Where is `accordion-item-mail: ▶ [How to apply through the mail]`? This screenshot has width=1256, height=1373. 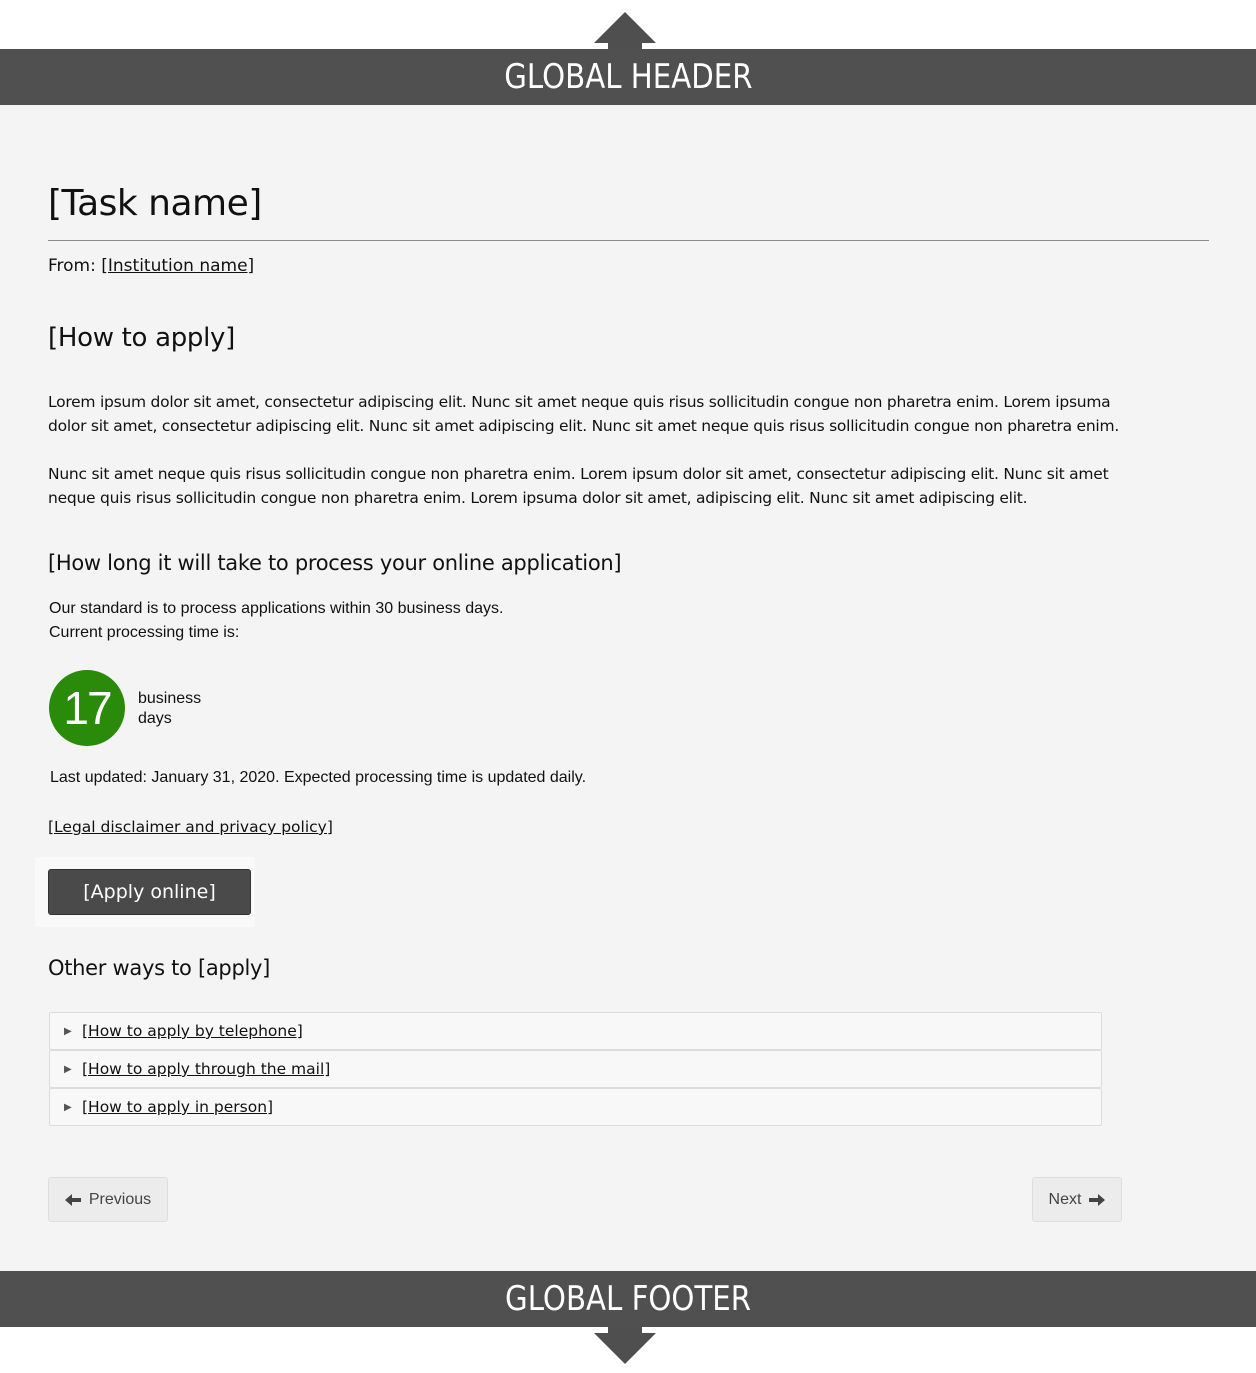
accordion-item-mail: ▶ [How to apply through the mail] is located at coordinates (575, 1069).